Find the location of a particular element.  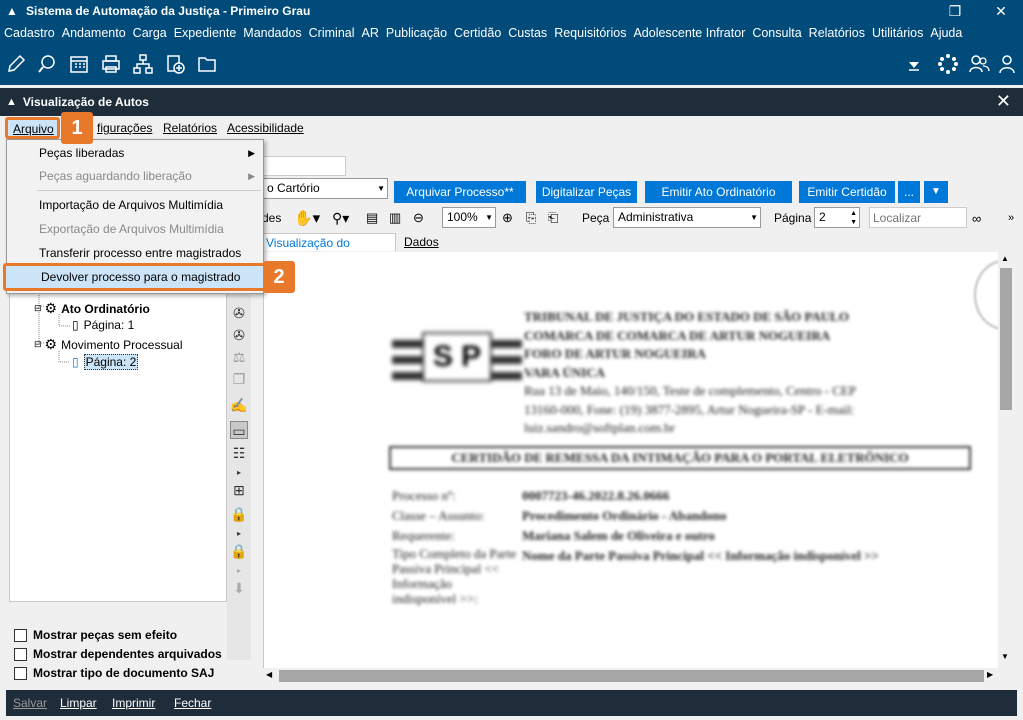

vertical-scrollbar: ▲ ▼ is located at coordinates (1006, 460).